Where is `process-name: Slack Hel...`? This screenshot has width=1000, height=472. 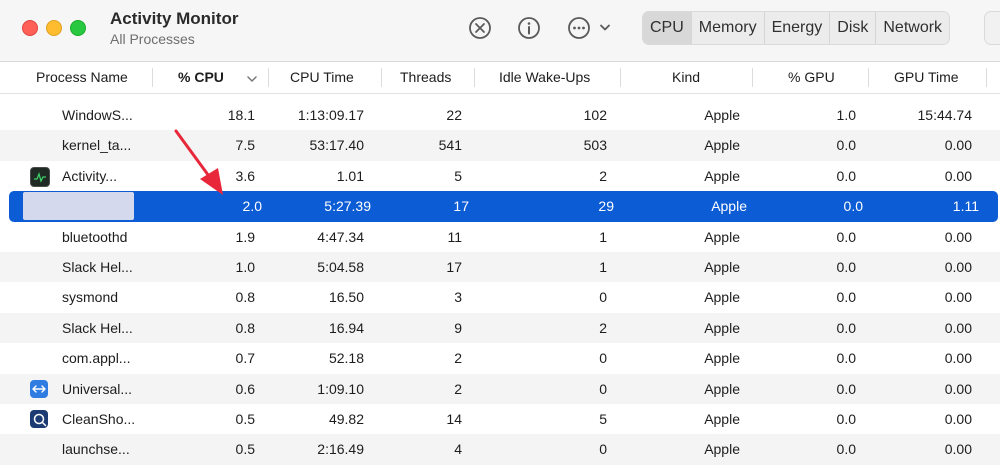 process-name: Slack Hel... is located at coordinates (97, 327).